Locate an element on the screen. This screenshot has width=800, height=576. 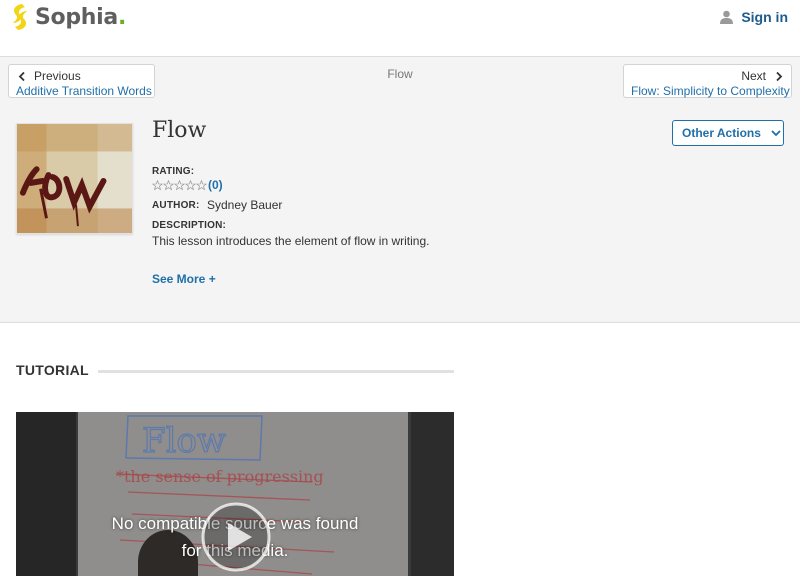
sign-in-button: Sign in is located at coordinates (754, 17).